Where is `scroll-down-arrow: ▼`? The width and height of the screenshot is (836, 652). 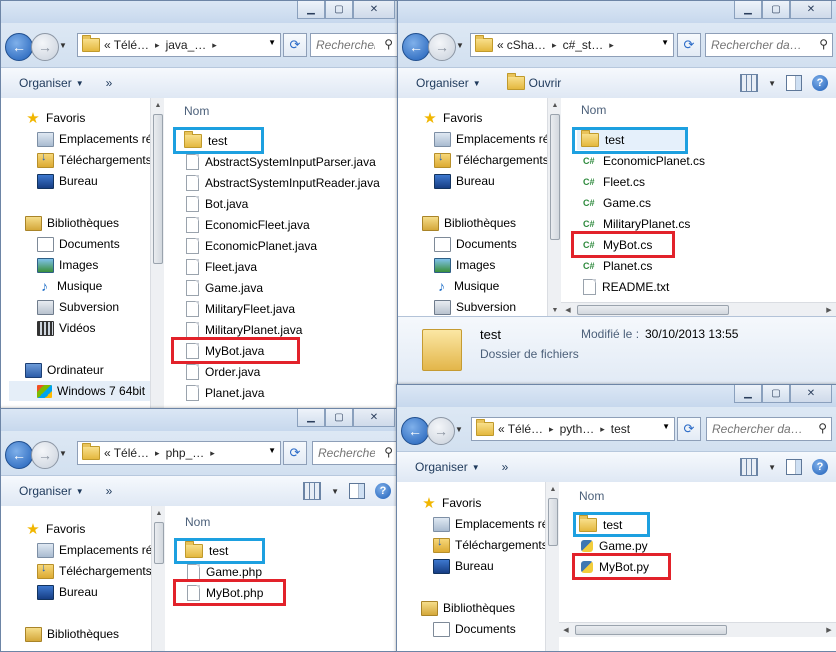
scroll-down-arrow: ▼ is located at coordinates (555, 310).